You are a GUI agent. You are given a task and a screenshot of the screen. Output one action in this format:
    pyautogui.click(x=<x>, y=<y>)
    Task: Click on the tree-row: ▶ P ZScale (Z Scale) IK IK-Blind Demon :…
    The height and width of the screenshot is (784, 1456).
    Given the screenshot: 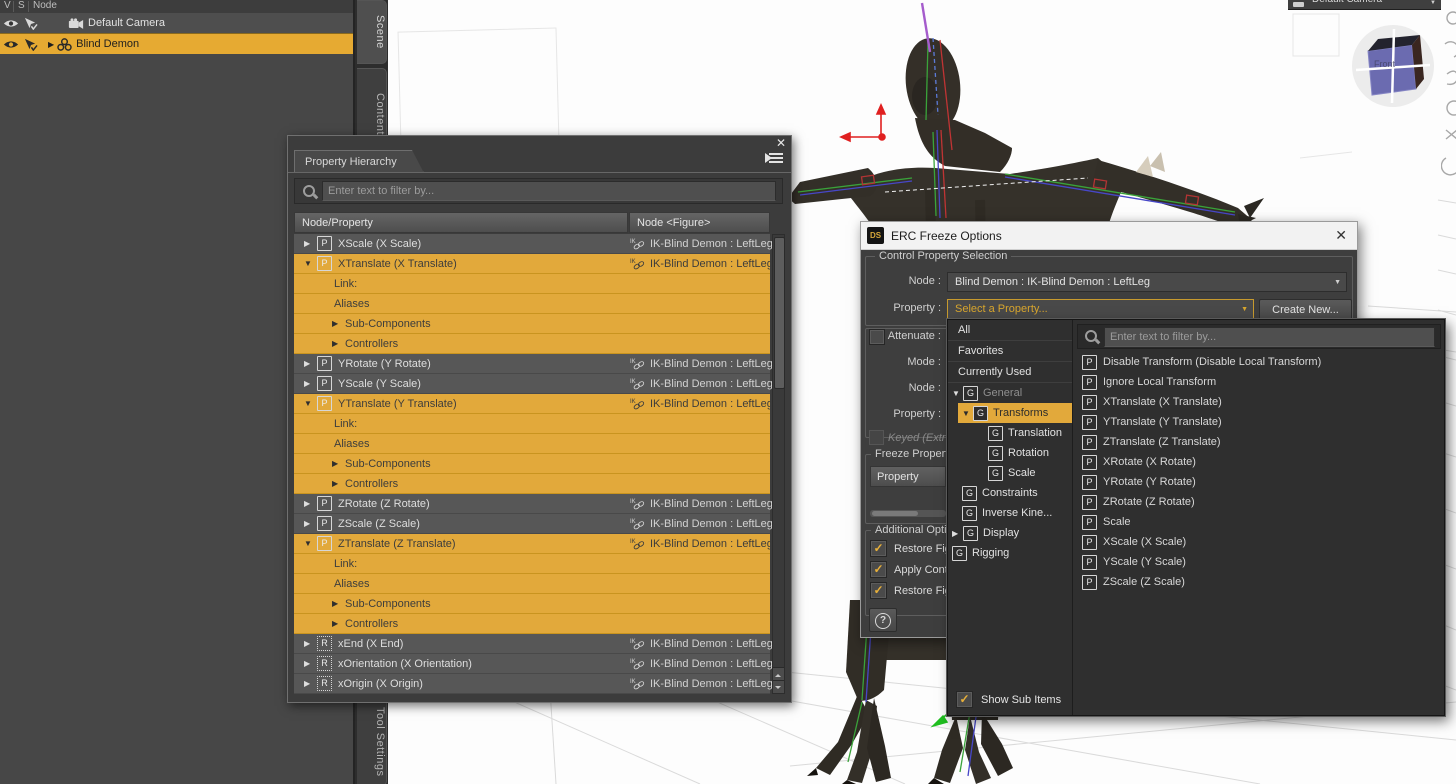 What is the action you would take?
    pyautogui.click(x=533, y=524)
    